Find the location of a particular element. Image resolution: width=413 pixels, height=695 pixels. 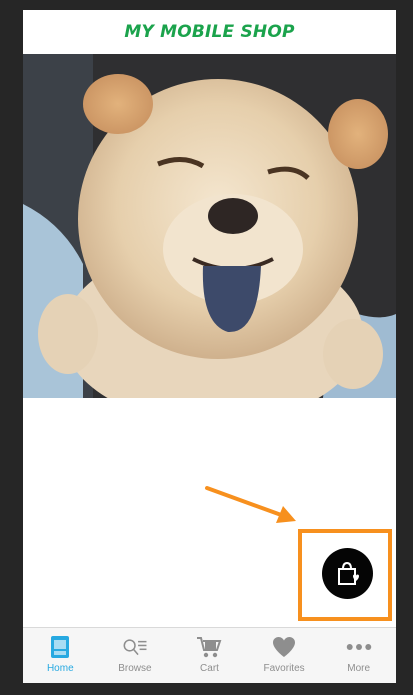

annotation-arrow-icon is located at coordinates (250, 504).